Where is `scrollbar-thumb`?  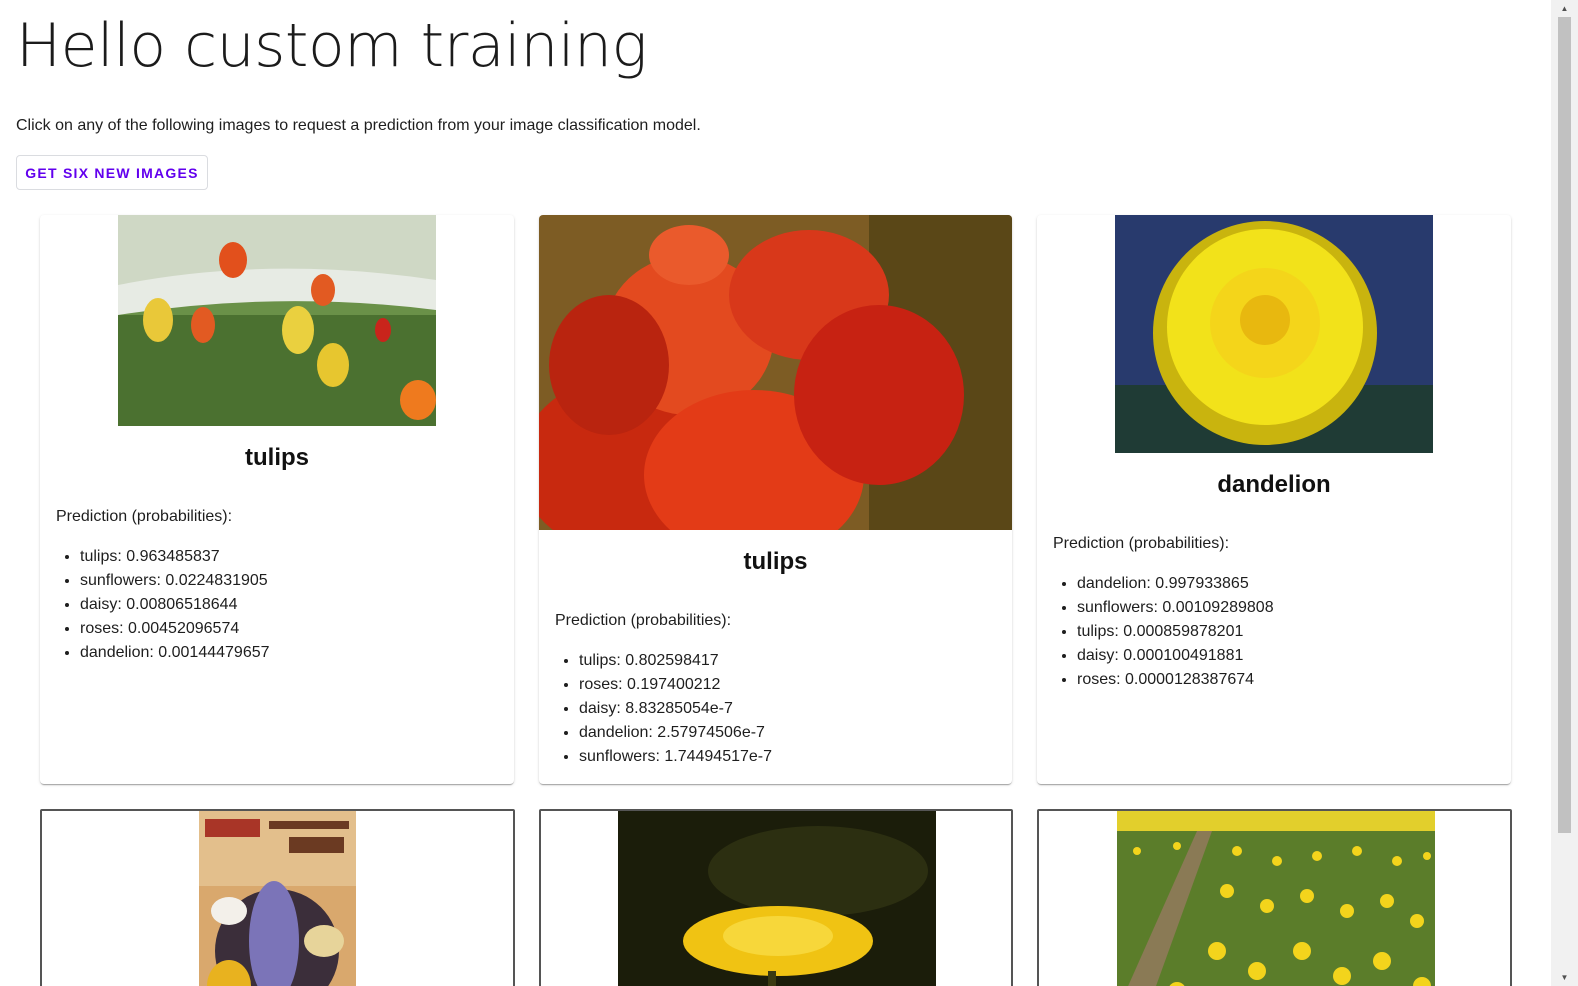
scrollbar-thumb is located at coordinates (1564, 425).